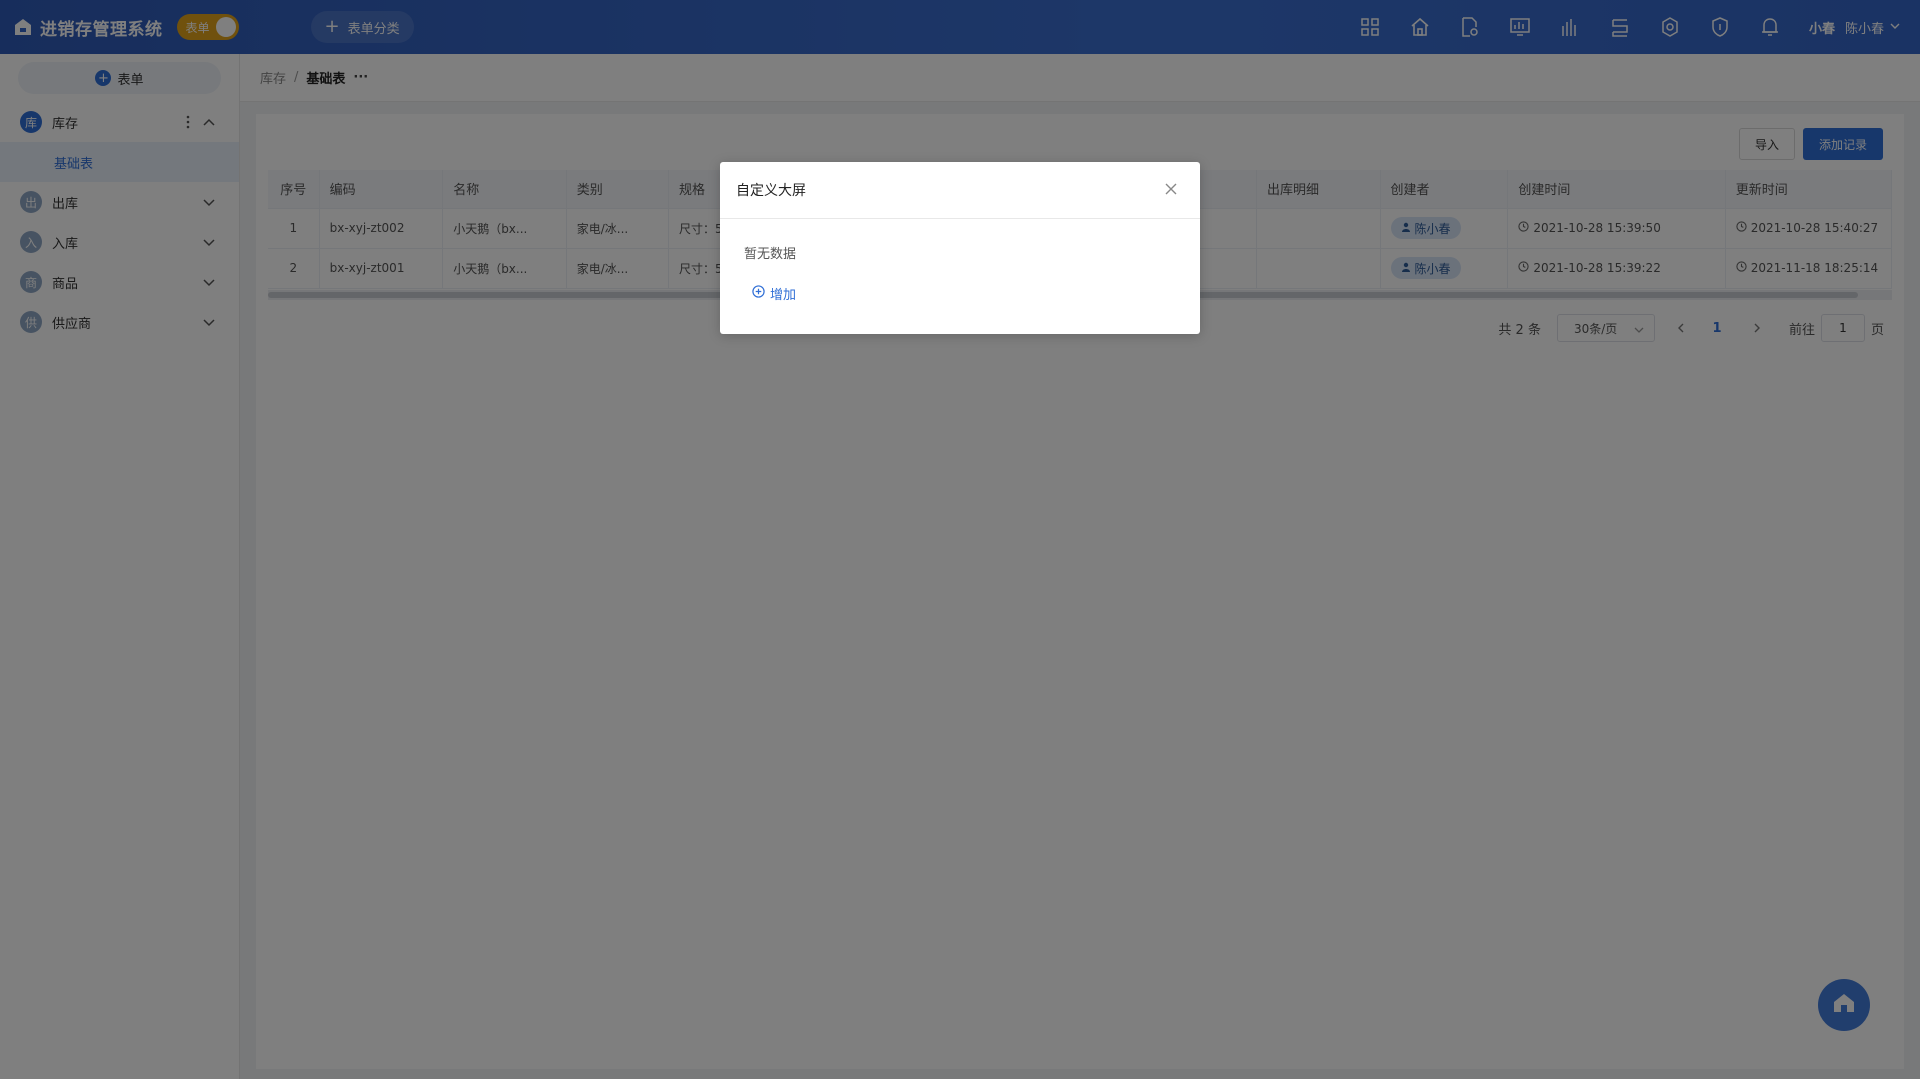 Image resolution: width=1920 pixels, height=1079 pixels. Describe the element at coordinates (960, 248) in the screenshot. I see `custom-dashboard-dialog: 自定义大屏 暂无数据 增加` at that location.